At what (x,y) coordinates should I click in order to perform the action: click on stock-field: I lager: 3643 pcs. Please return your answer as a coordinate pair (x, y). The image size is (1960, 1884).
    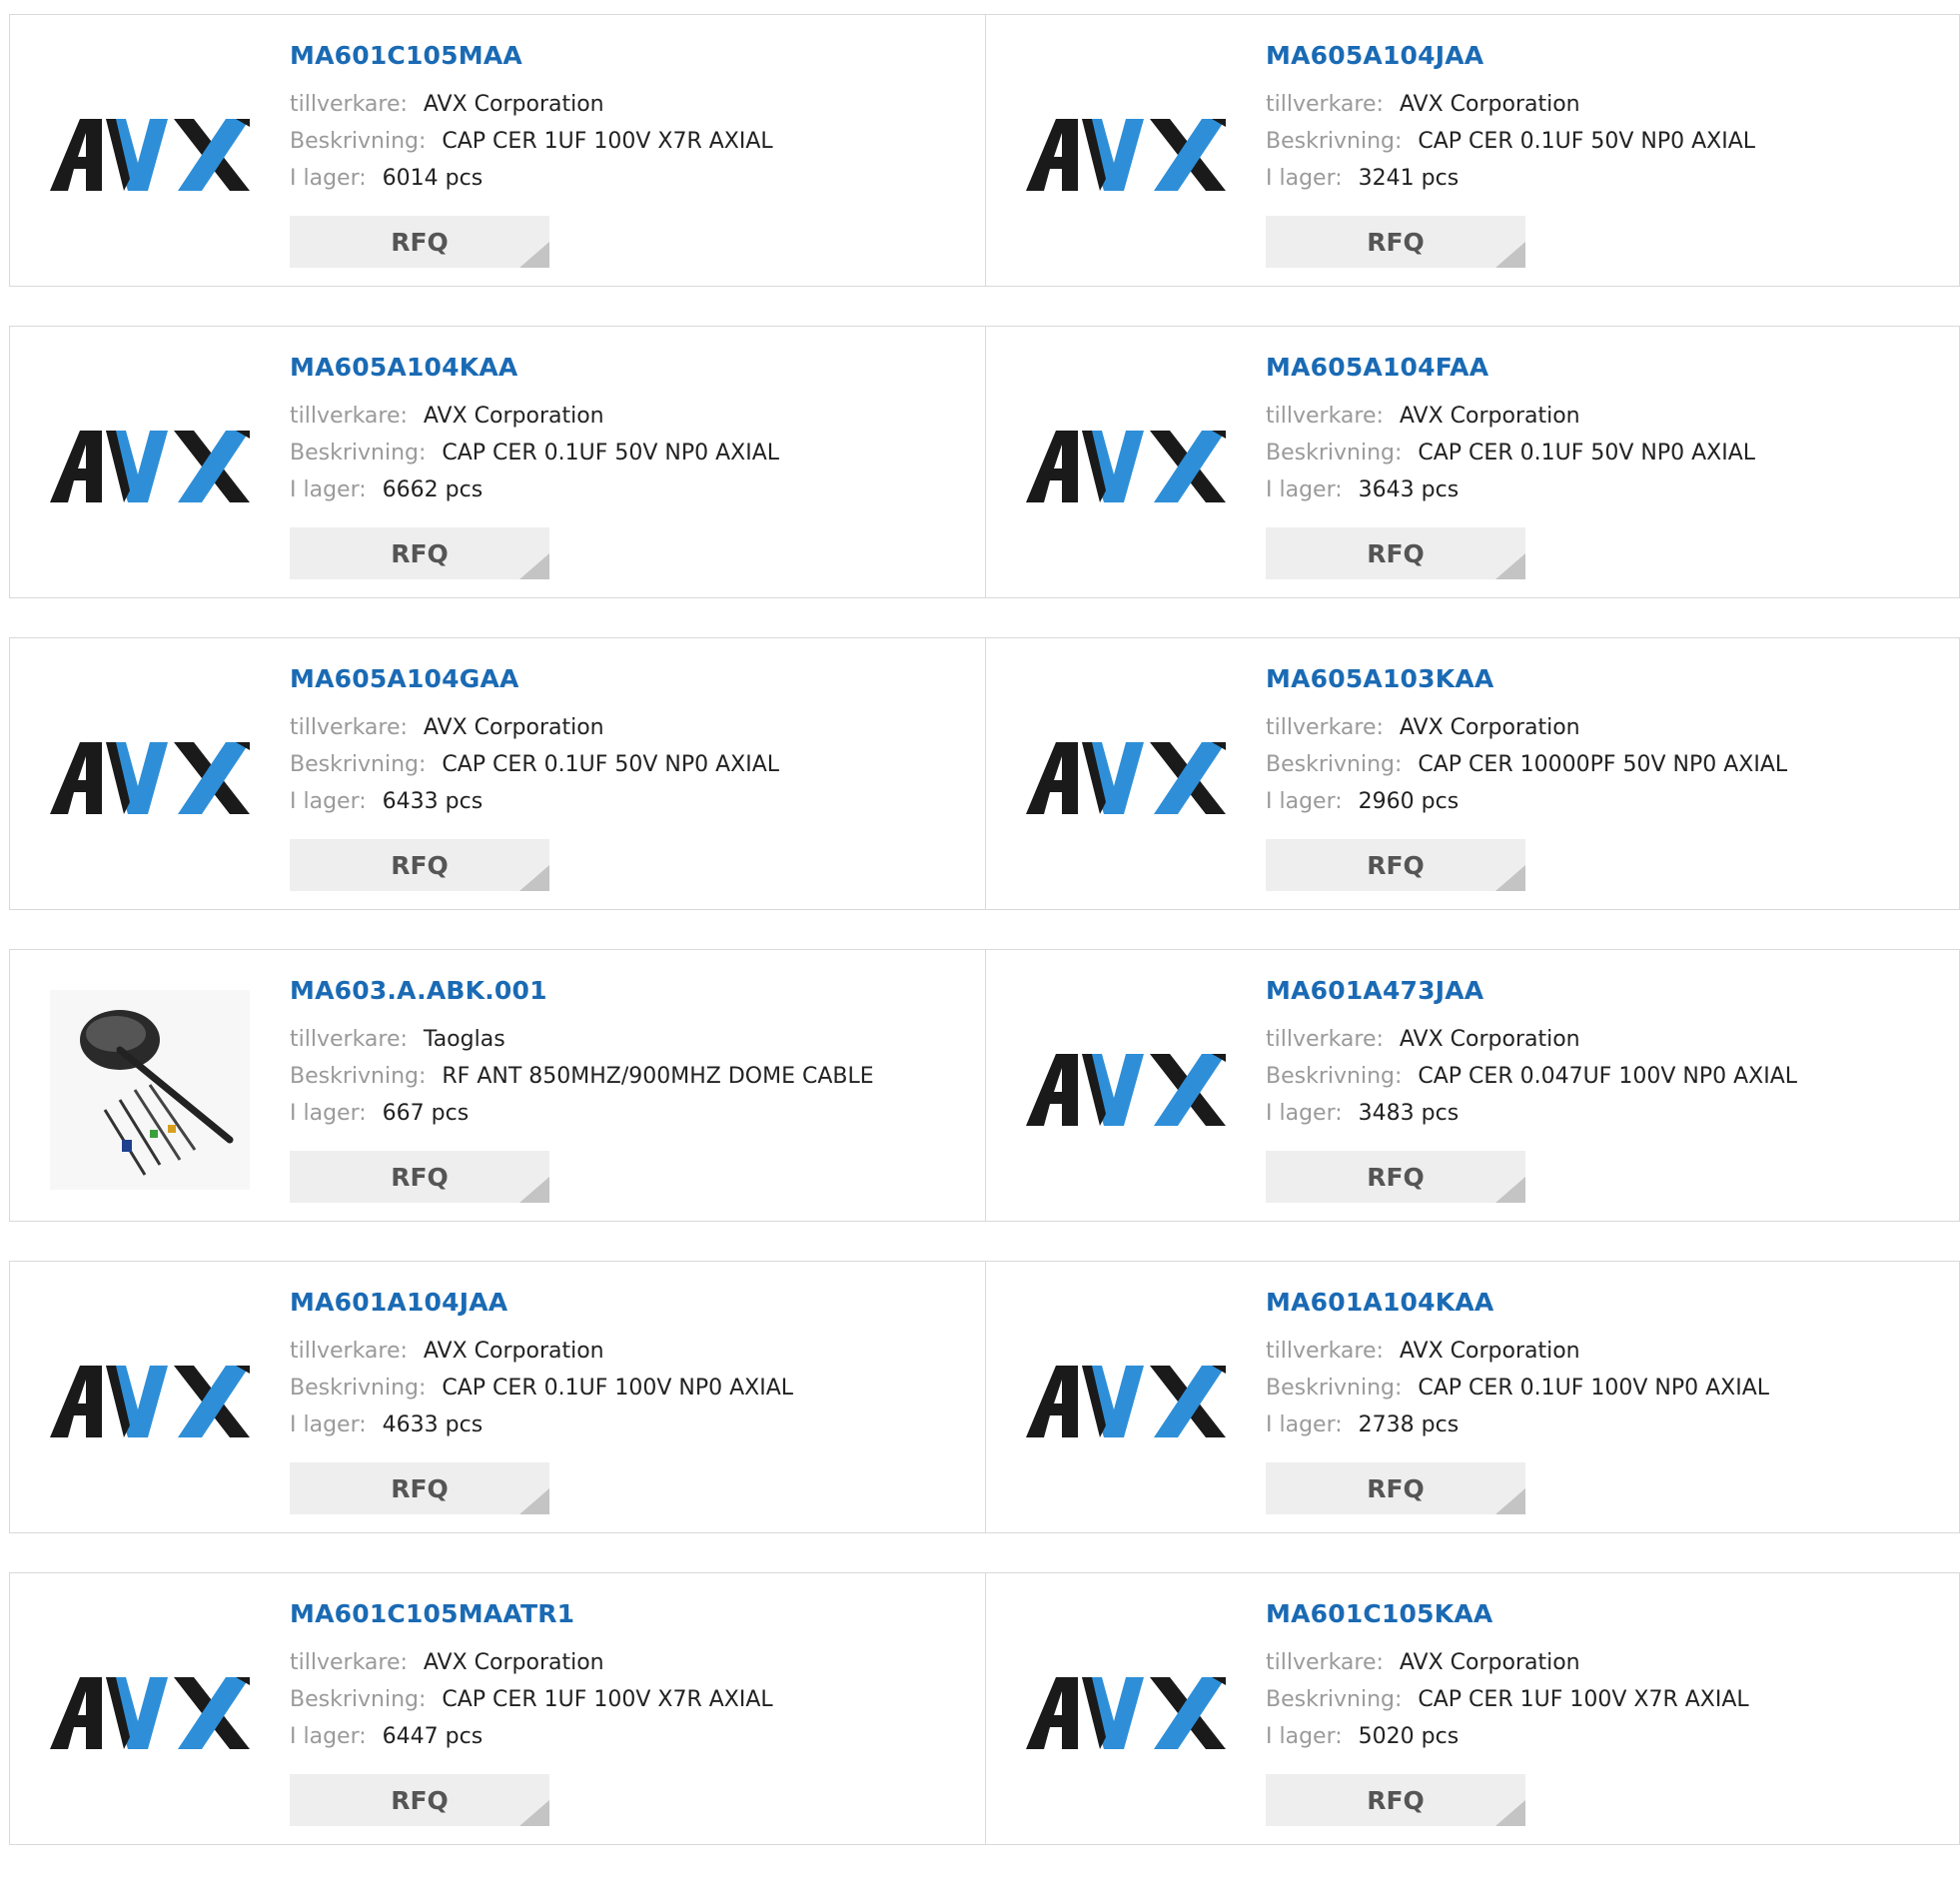
    Looking at the image, I should click on (1510, 490).